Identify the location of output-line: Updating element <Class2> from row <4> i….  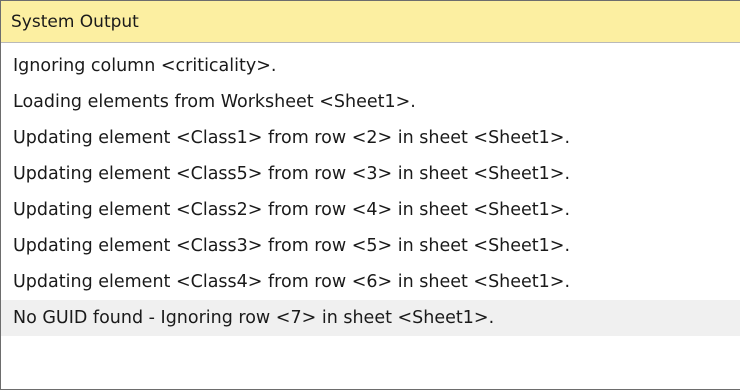
(370, 210).